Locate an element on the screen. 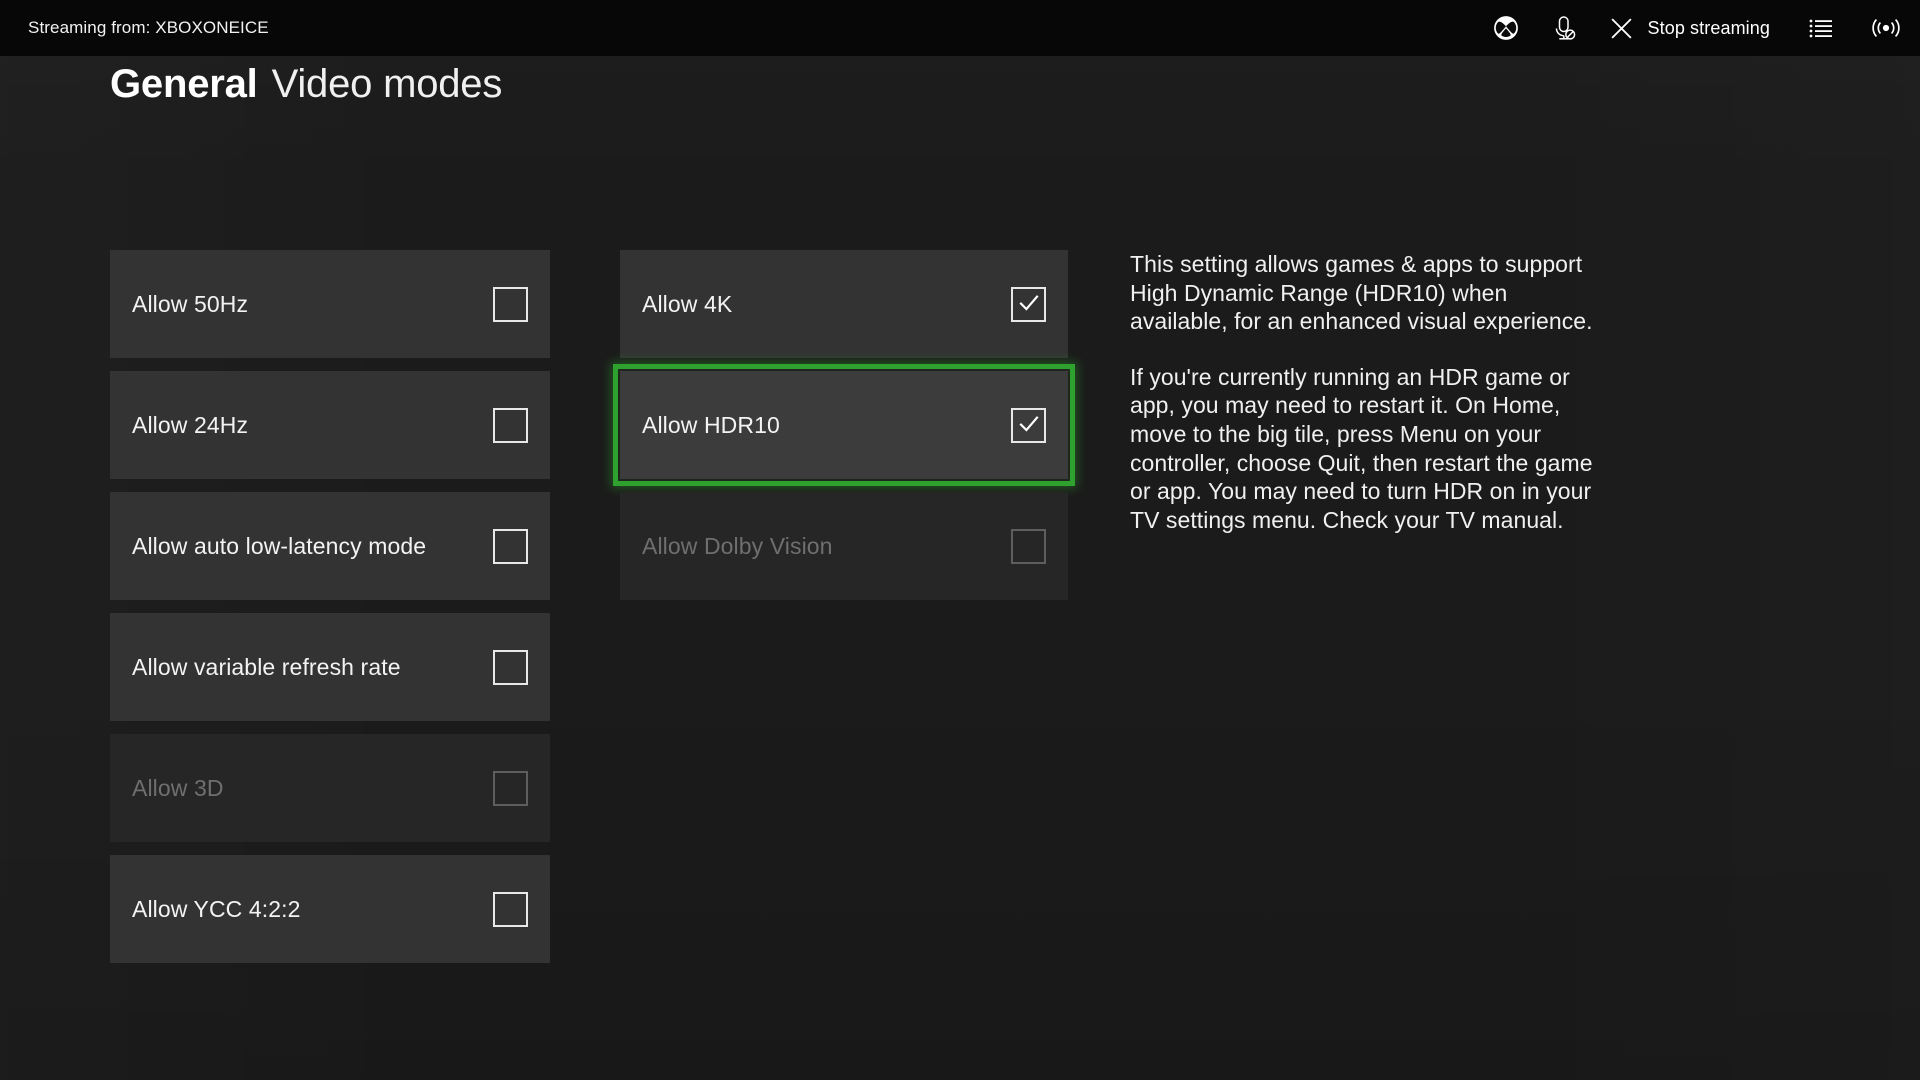 This screenshot has width=1920, height=1080. checkbox-allow-4k is located at coordinates (1028, 304).